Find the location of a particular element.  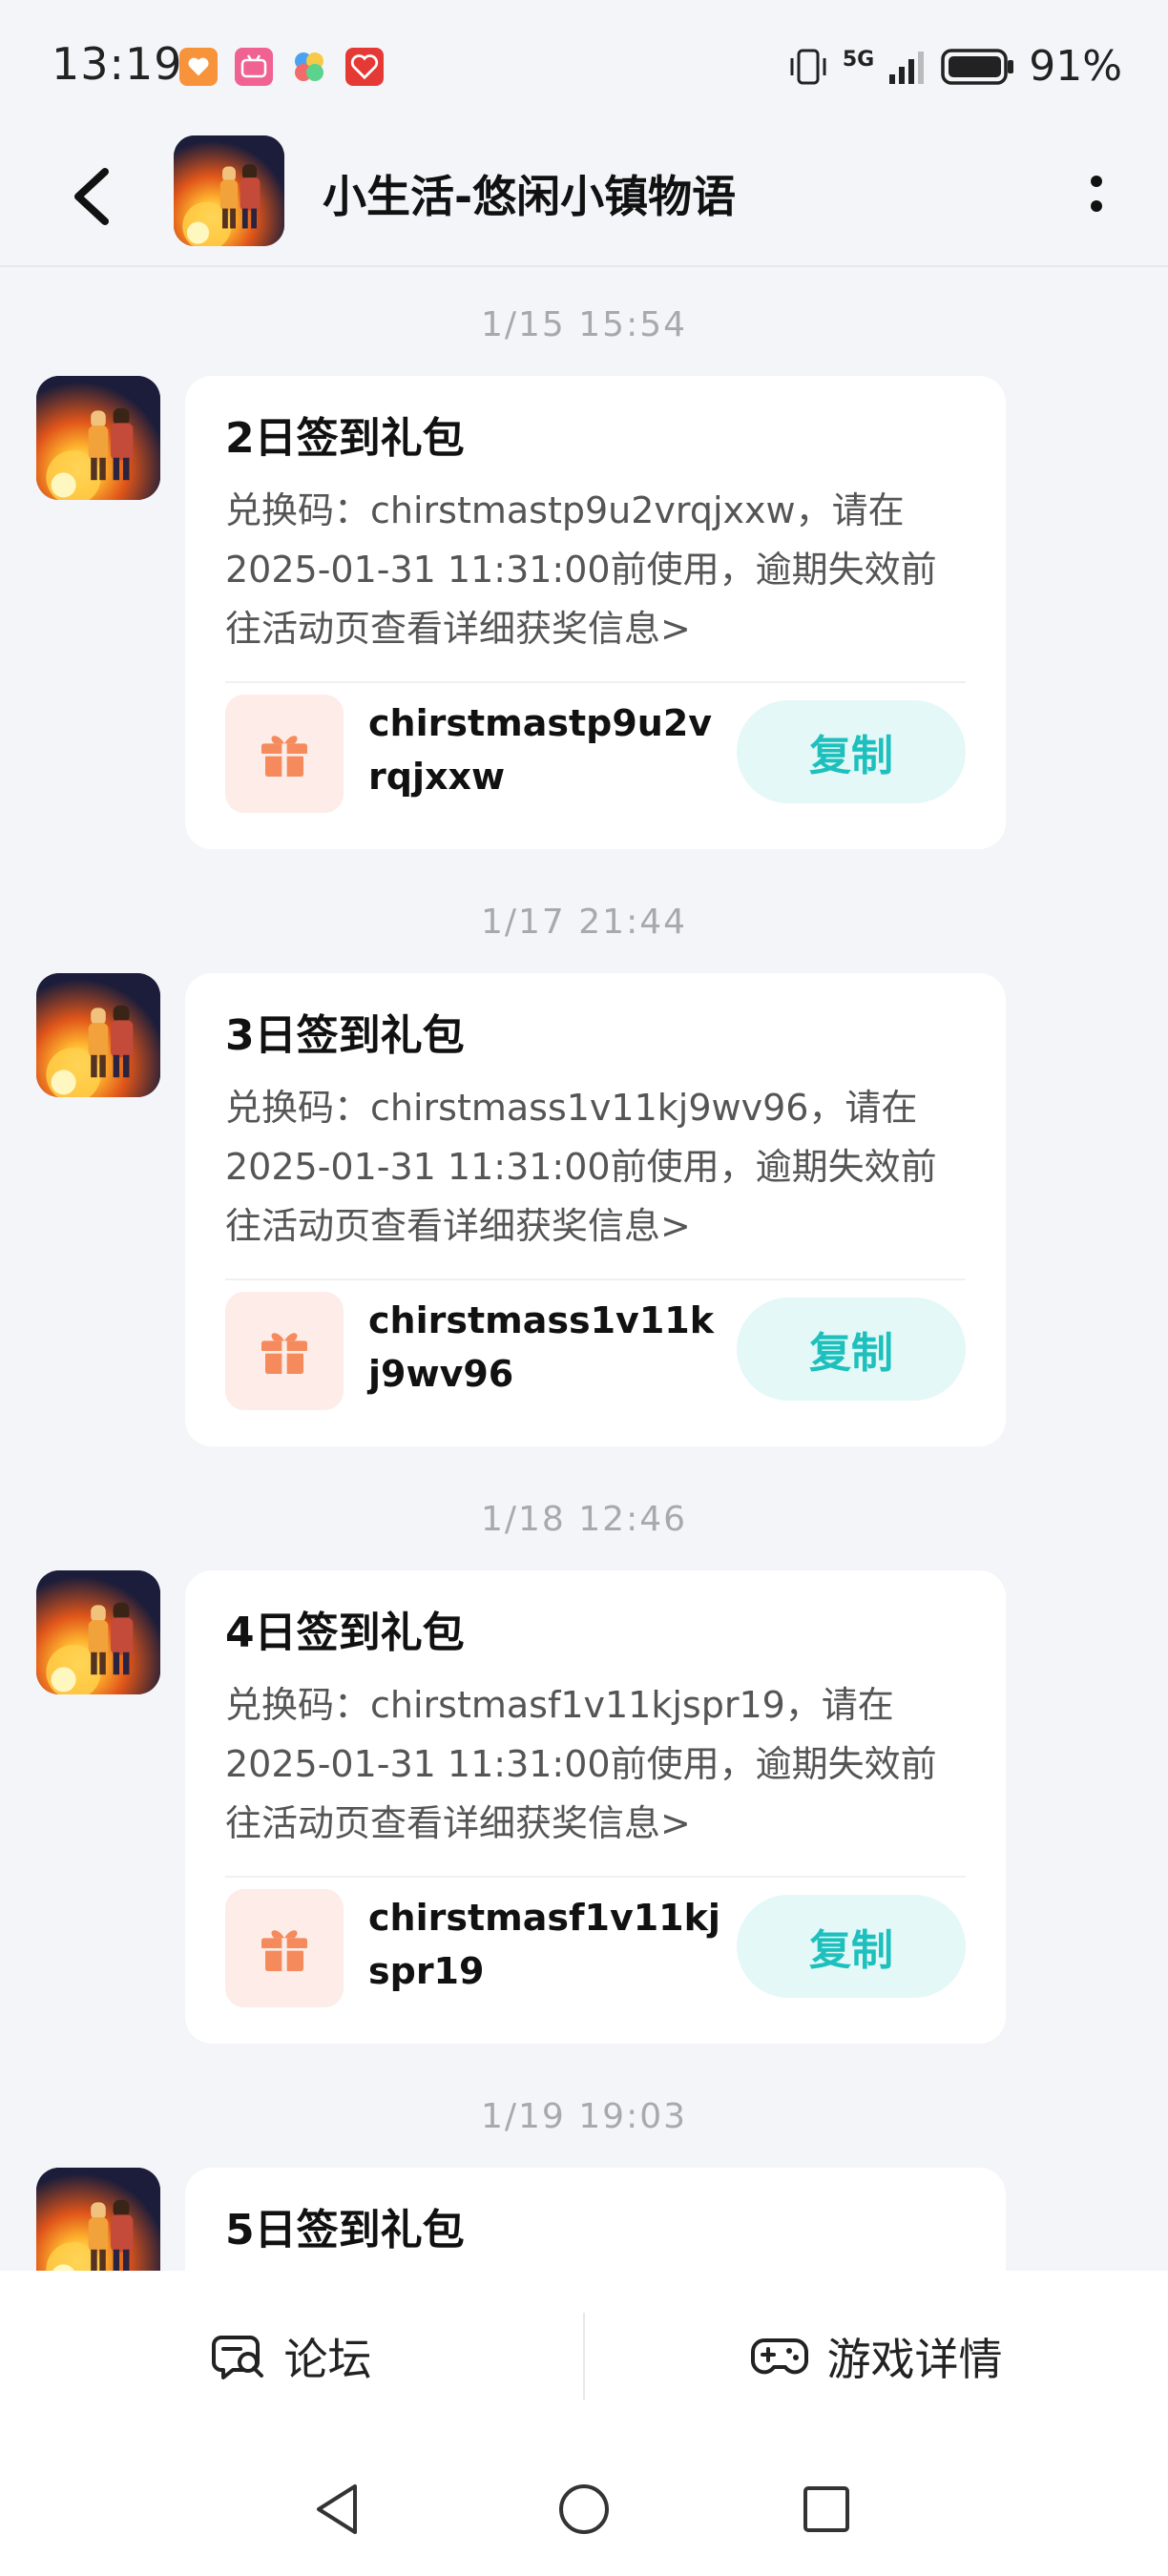

gift-code: chirstmastp9u2vrqjxxw is located at coordinates (540, 750).